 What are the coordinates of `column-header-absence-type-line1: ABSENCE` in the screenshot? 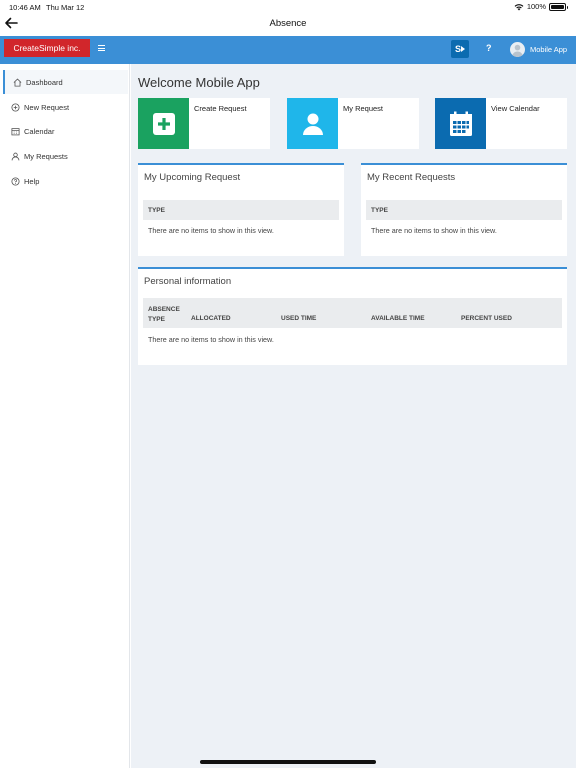 It's located at (164, 309).